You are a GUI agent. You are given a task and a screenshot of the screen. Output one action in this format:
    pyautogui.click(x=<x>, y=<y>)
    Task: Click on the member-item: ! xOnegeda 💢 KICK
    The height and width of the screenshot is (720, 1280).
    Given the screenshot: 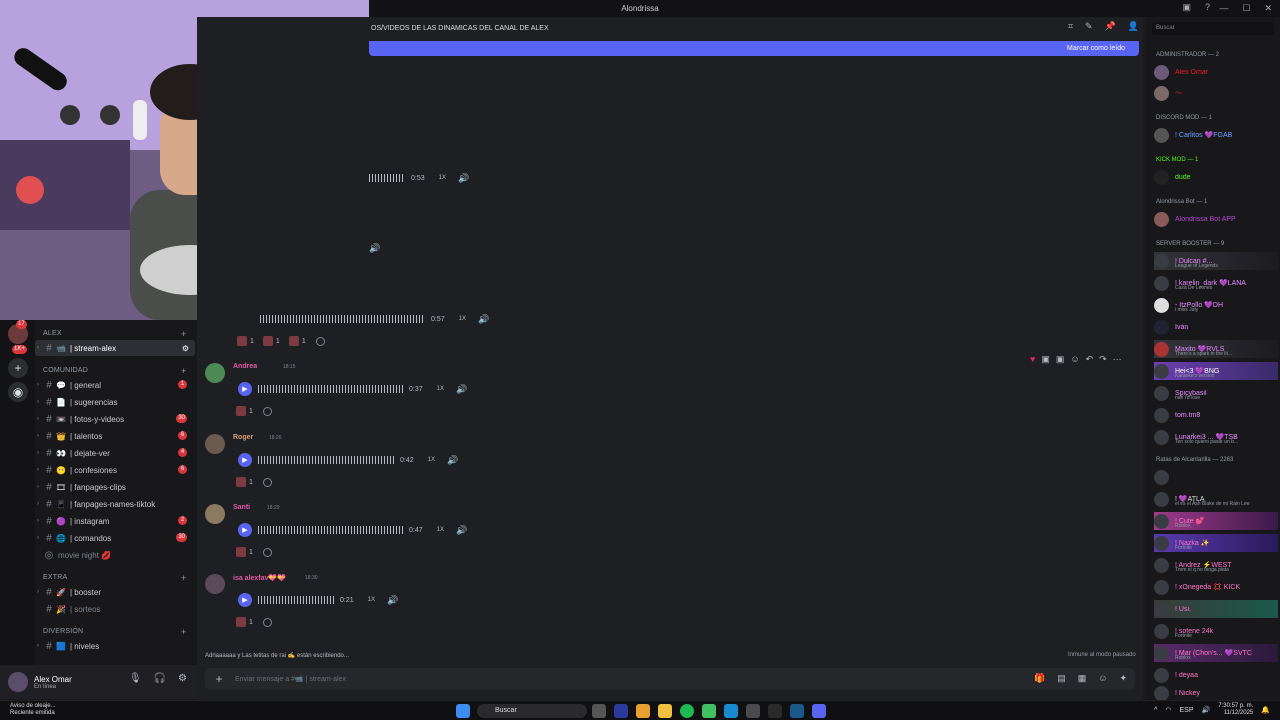 What is the action you would take?
    pyautogui.click(x=1216, y=587)
    